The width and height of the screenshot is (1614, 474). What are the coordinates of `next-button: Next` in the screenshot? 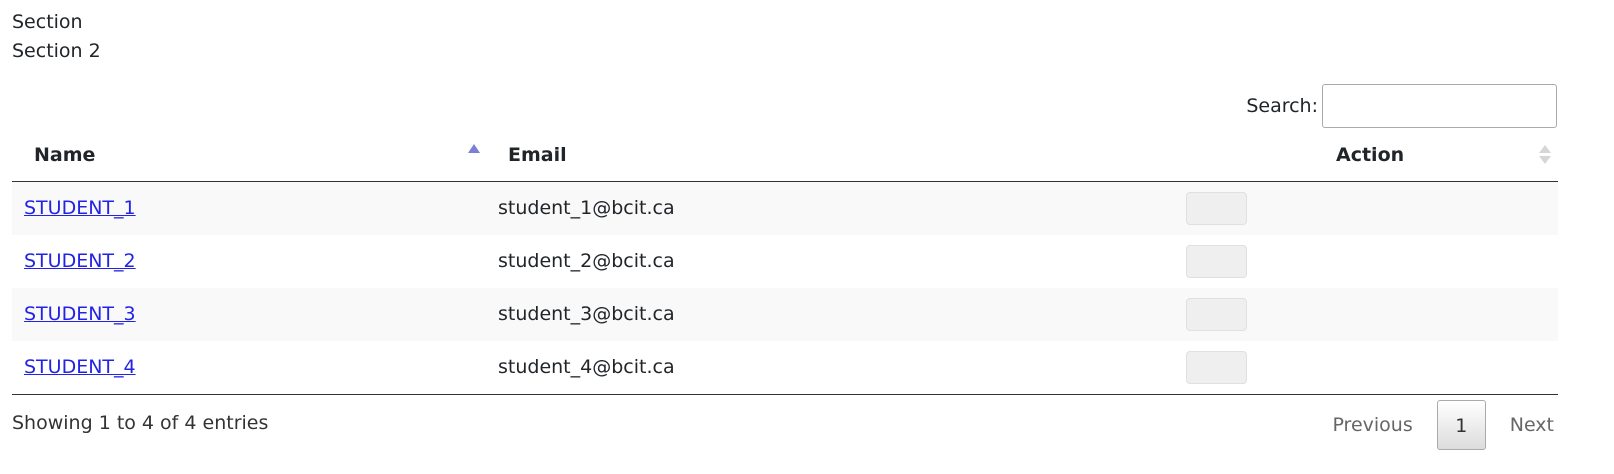 It's located at (1532, 425).